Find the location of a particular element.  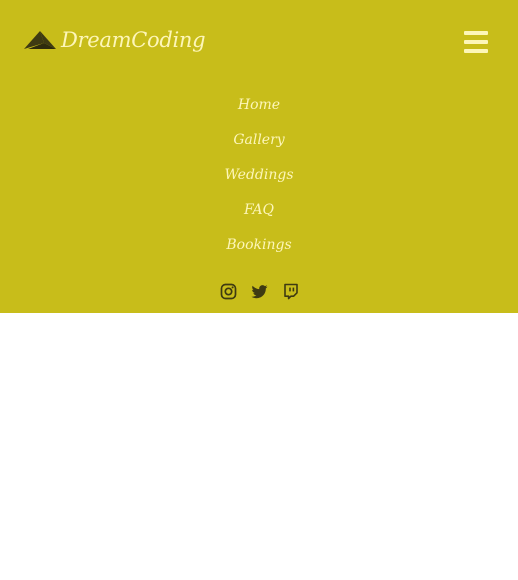

instagram-icon is located at coordinates (228, 291).